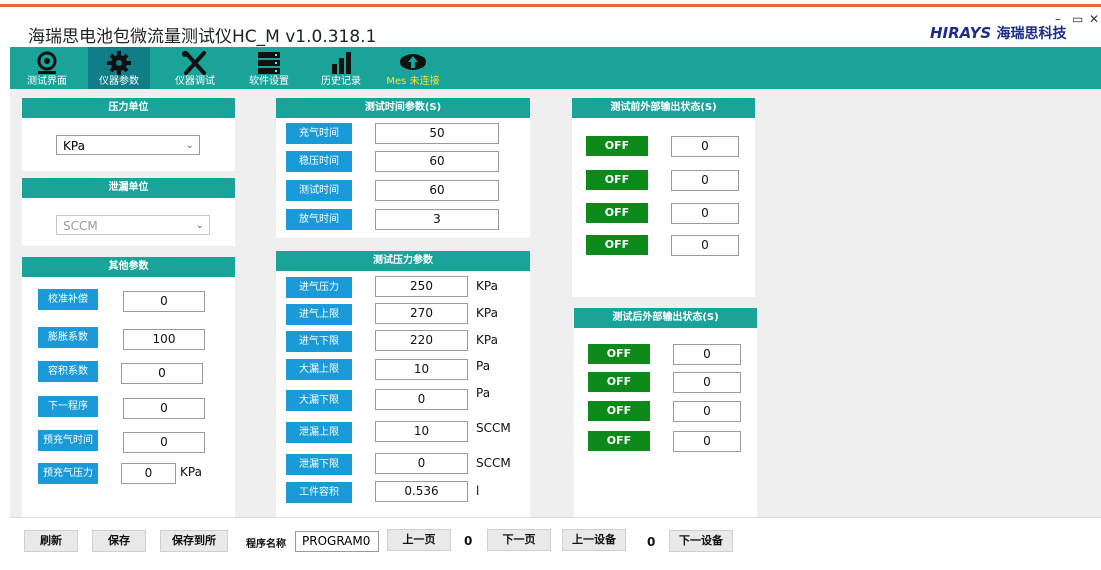 The height and width of the screenshot is (570, 1101). I want to click on param-label: 膨胀系数, so click(68, 337).